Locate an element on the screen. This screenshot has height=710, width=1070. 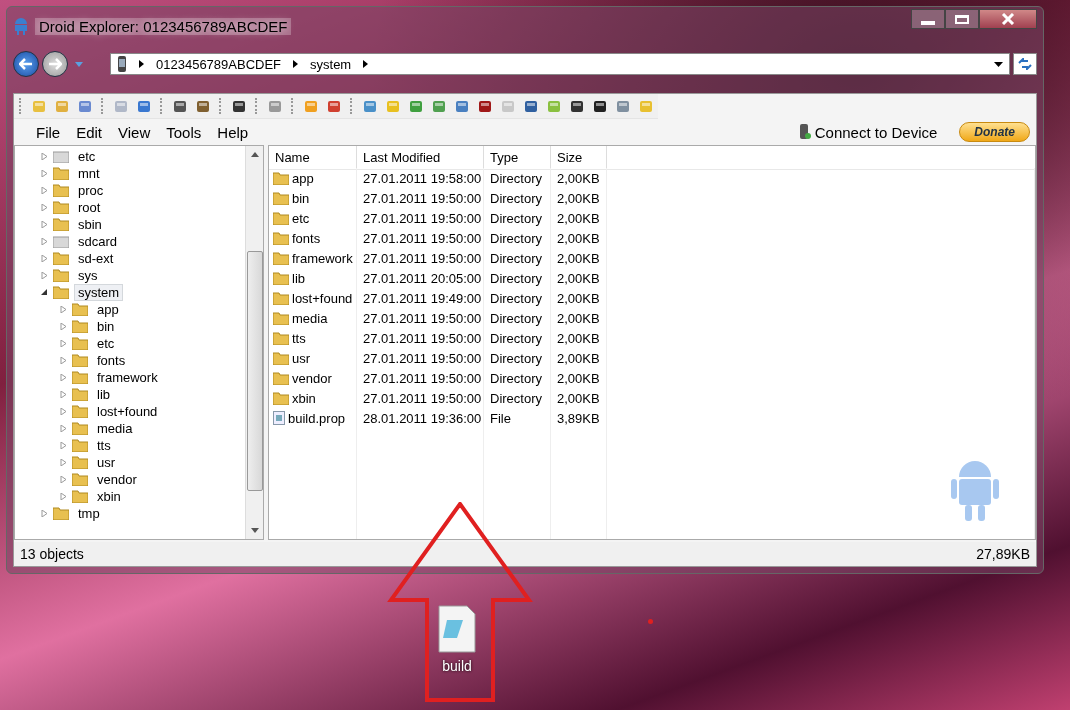
date-cell: 28.01.2011 19:36:00 is located at coordinates (420, 418).